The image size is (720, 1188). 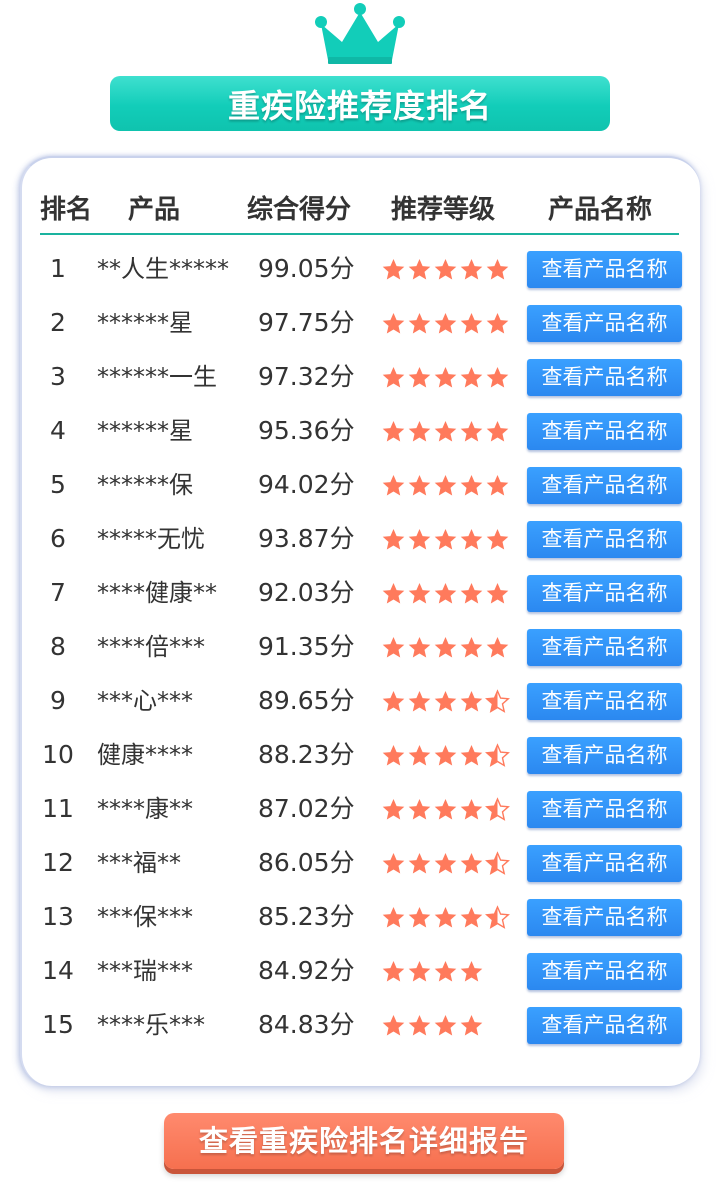 What do you see at coordinates (360, 103) in the screenshot?
I see `page-title: 重疾险推荐度排名` at bounding box center [360, 103].